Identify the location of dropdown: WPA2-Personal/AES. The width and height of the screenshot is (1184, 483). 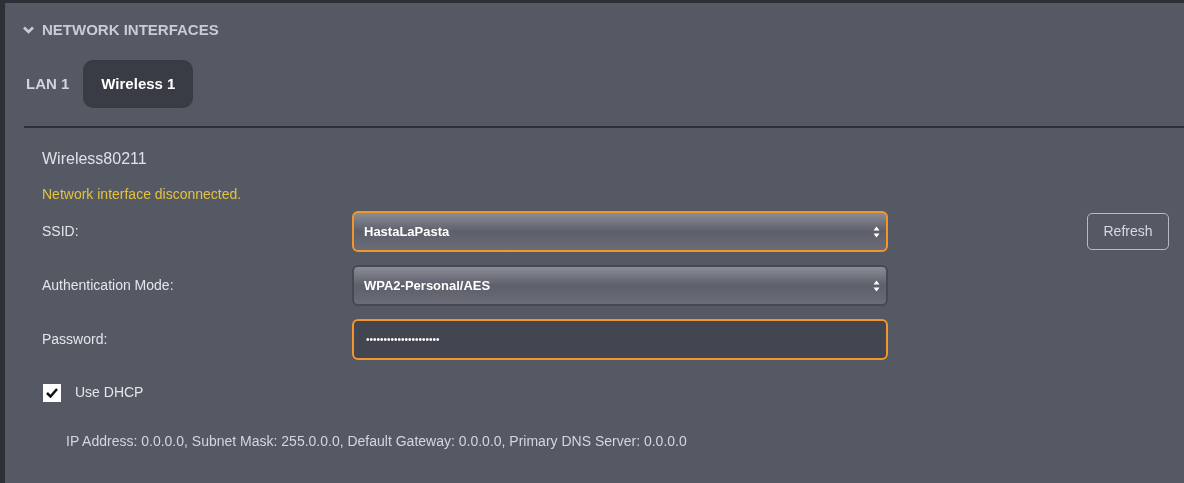
(620, 285).